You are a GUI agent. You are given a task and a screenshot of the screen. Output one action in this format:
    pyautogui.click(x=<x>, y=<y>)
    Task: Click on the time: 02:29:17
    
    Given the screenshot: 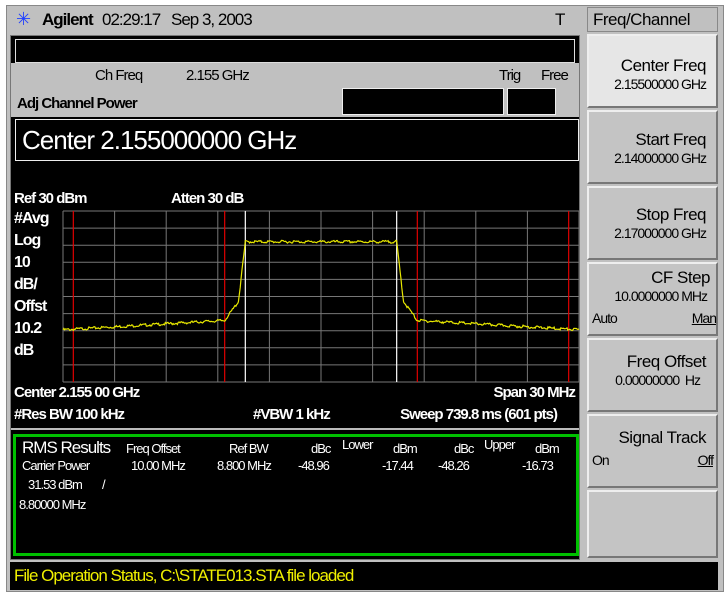 What is the action you would take?
    pyautogui.click(x=131, y=19)
    